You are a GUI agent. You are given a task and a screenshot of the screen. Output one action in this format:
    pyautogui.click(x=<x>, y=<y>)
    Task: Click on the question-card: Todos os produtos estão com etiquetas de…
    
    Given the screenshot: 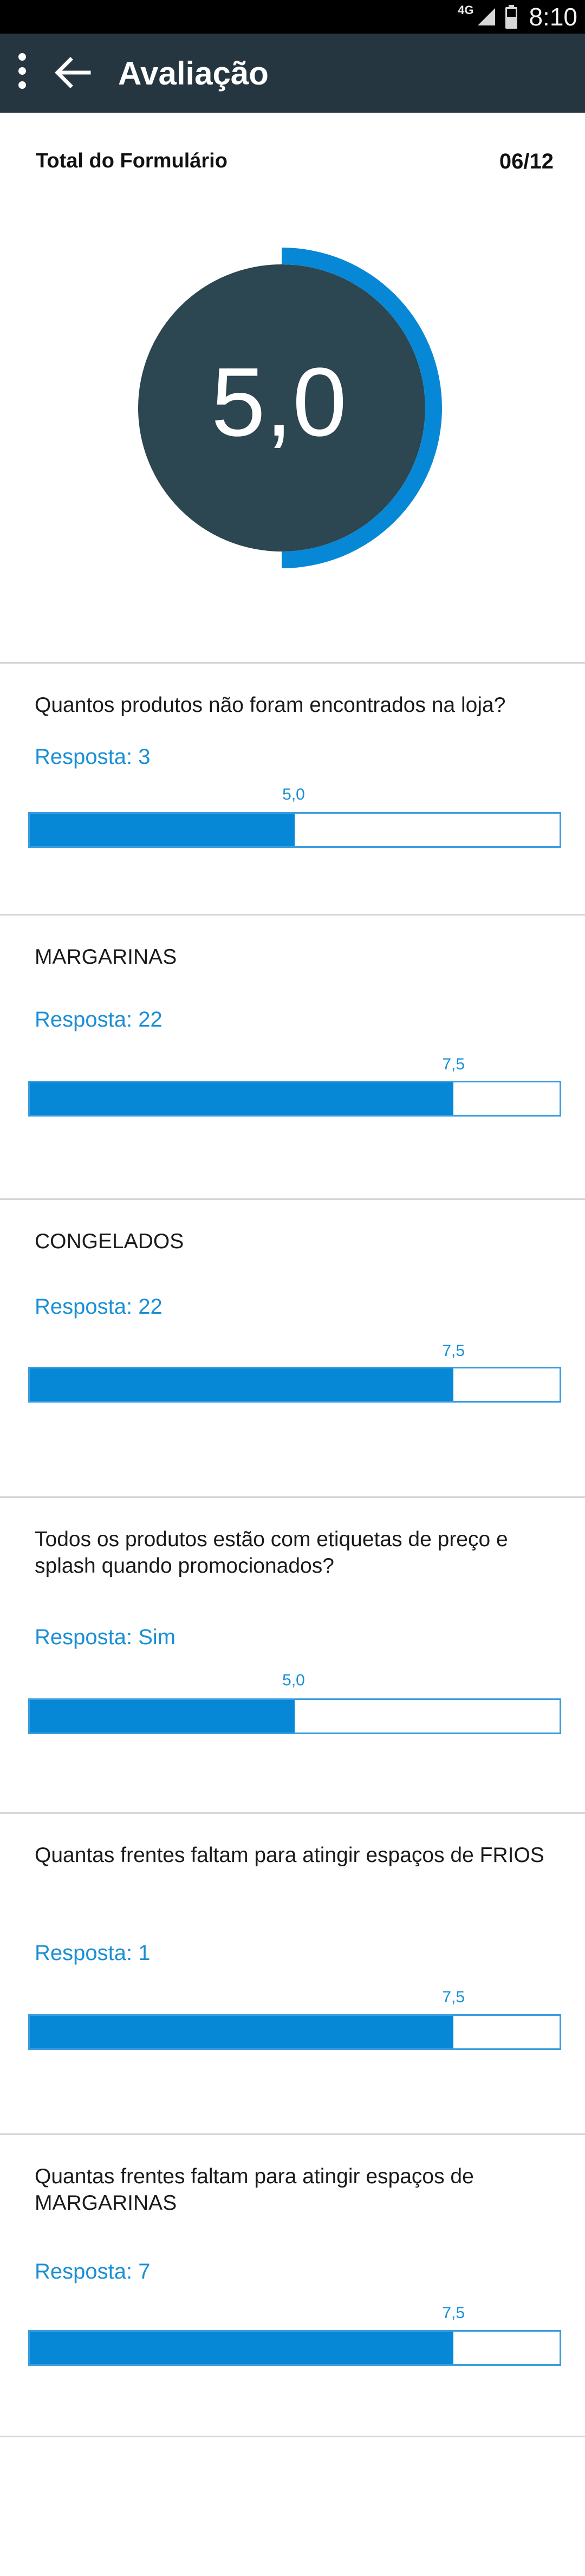 What is the action you would take?
    pyautogui.click(x=292, y=1655)
    